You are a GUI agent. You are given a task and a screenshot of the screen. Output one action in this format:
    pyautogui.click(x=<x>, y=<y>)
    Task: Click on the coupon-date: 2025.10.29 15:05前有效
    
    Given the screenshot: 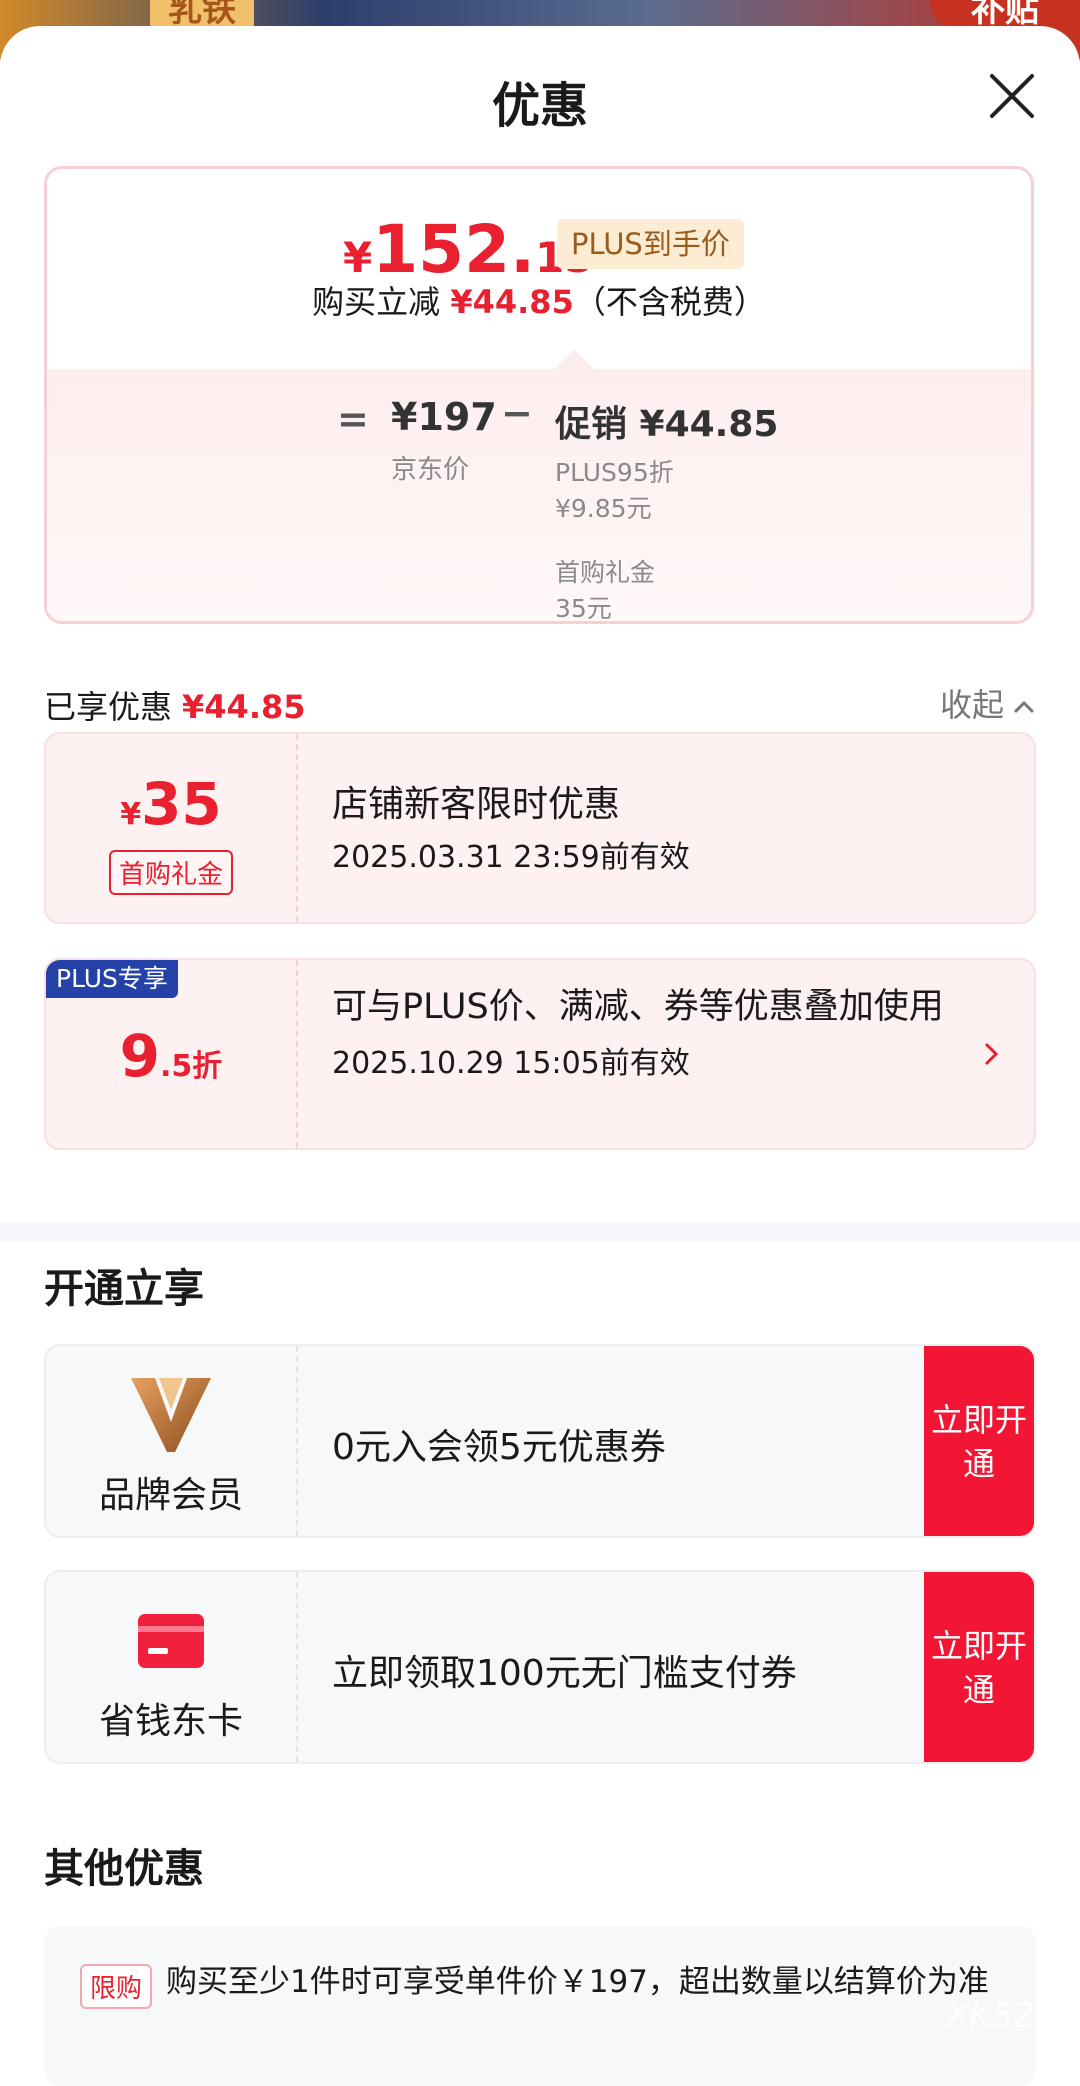 What is the action you would take?
    pyautogui.click(x=511, y=1063)
    